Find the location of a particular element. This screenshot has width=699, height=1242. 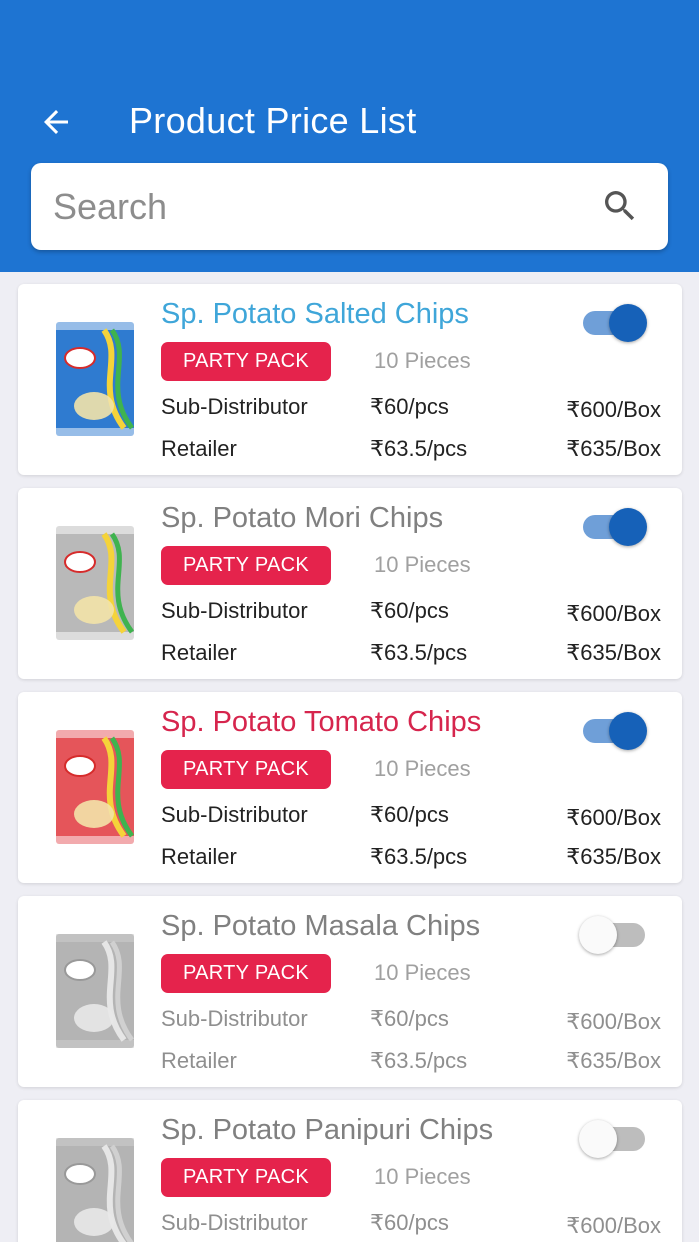

product-name: Sp. Potato Tomato Chips is located at coordinates (321, 722).